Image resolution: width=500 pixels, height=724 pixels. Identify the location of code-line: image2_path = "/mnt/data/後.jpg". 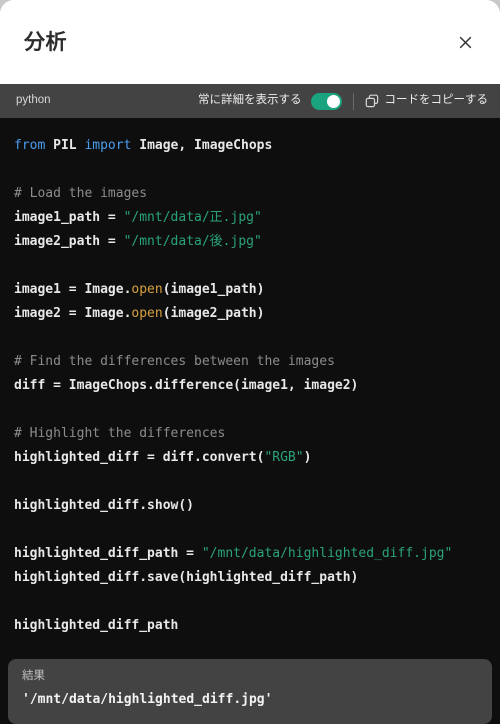
(250, 242).